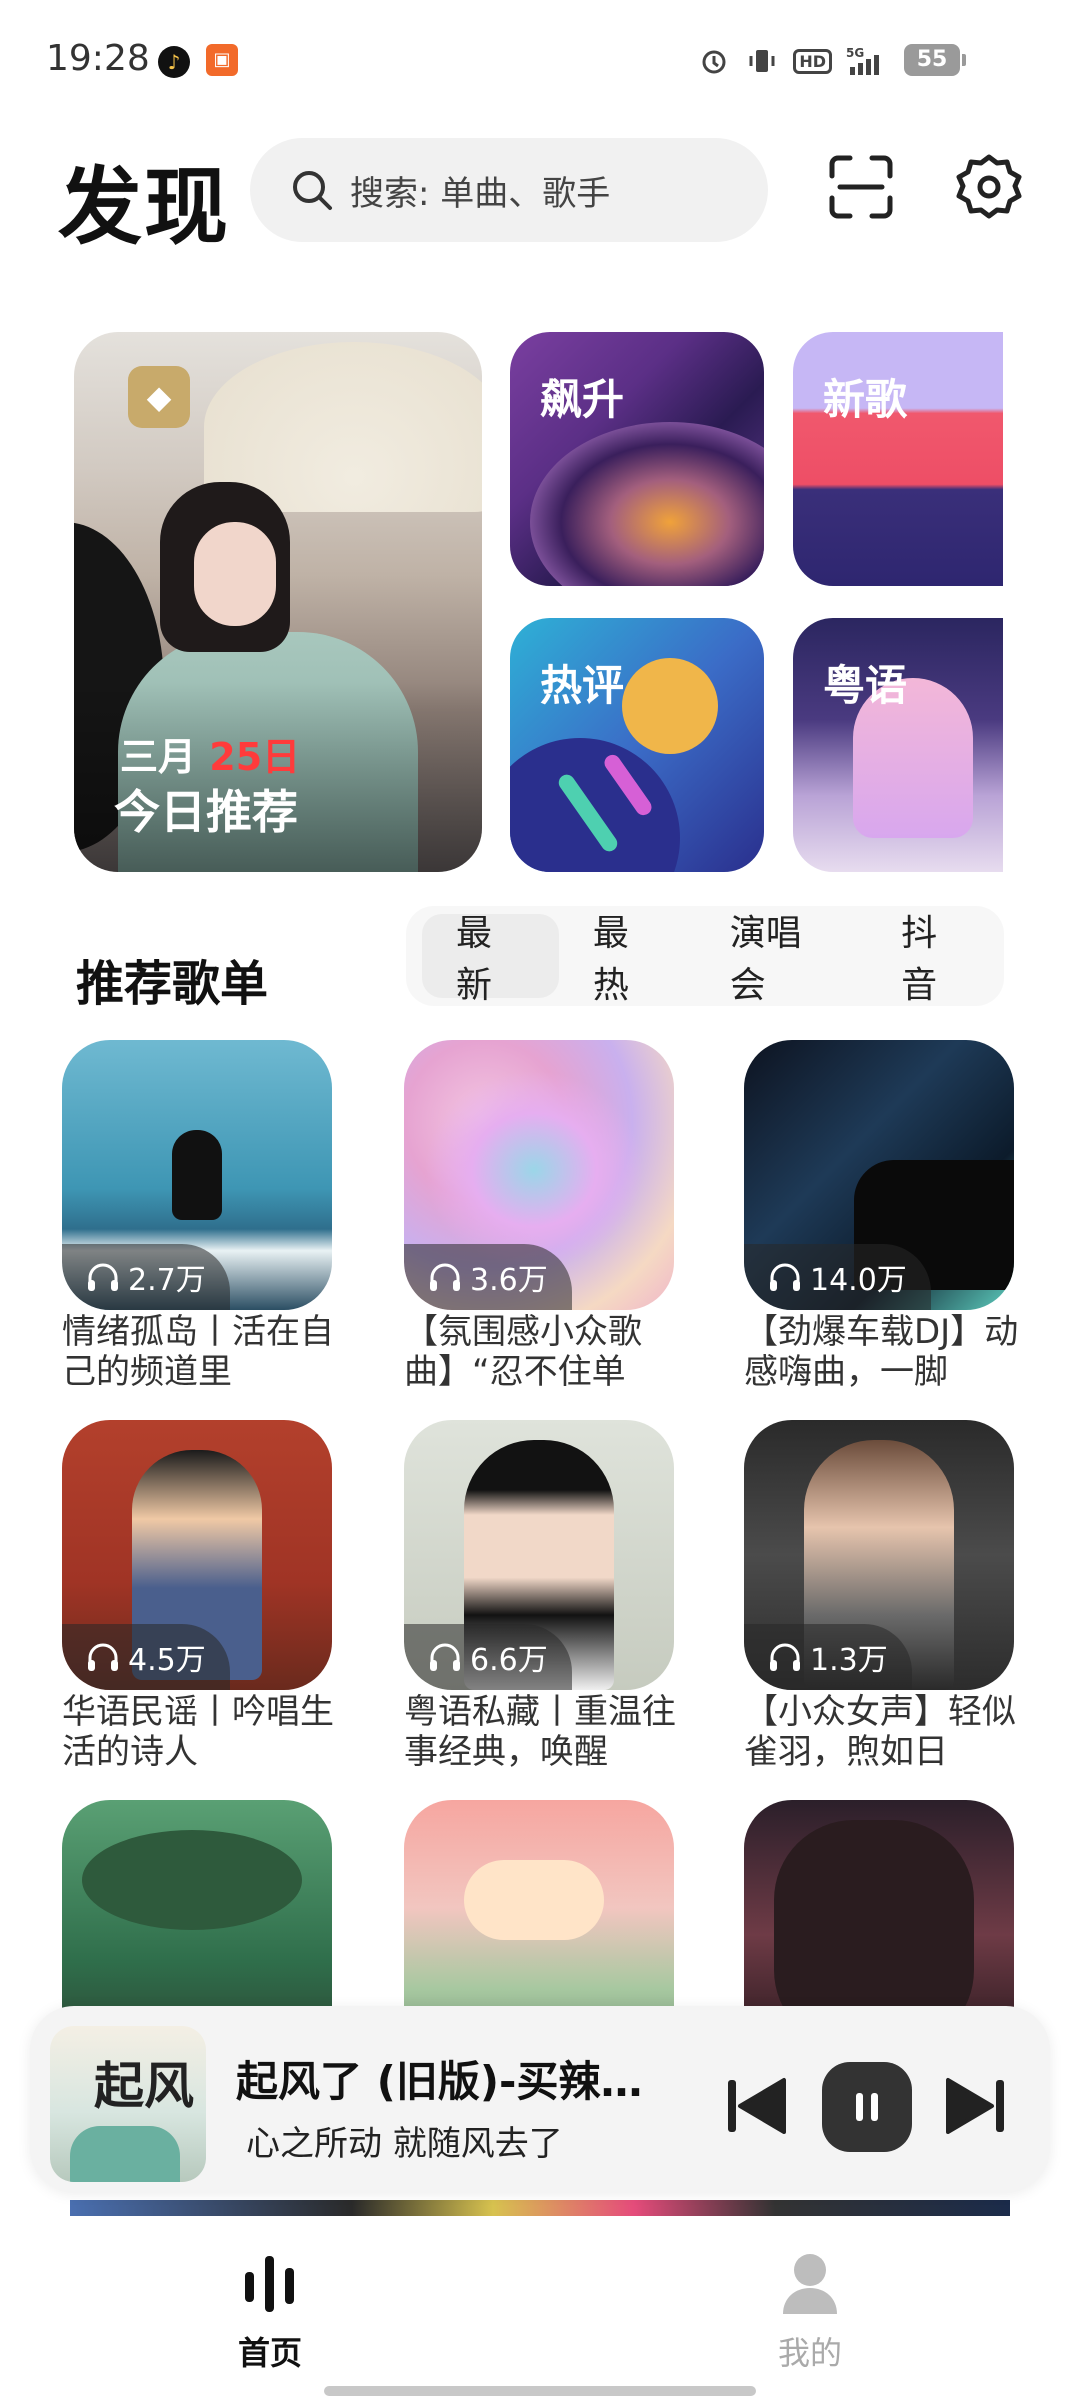 The width and height of the screenshot is (1080, 2408). I want to click on album-figure-art, so click(125, 2154).